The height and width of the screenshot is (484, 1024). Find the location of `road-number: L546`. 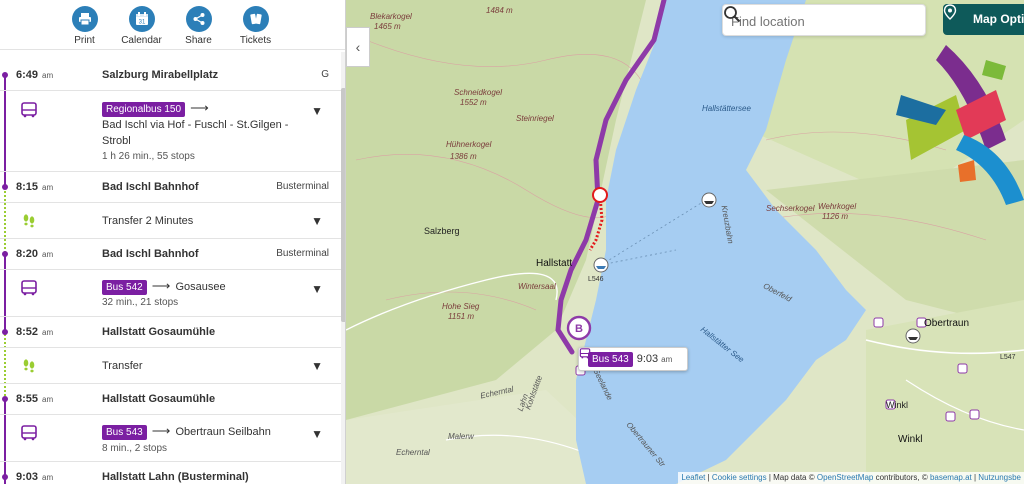

road-number: L546 is located at coordinates (596, 279).